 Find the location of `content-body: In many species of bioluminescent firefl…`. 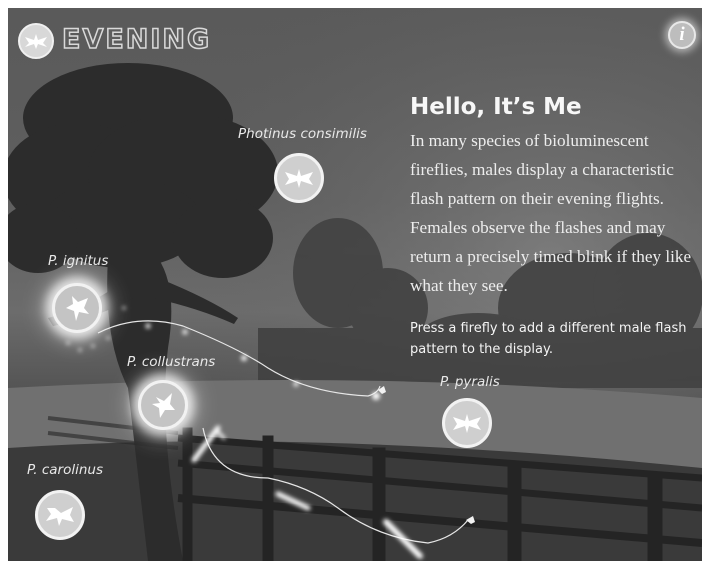

content-body: In many species of bioluminescent firefl… is located at coordinates (551, 213).